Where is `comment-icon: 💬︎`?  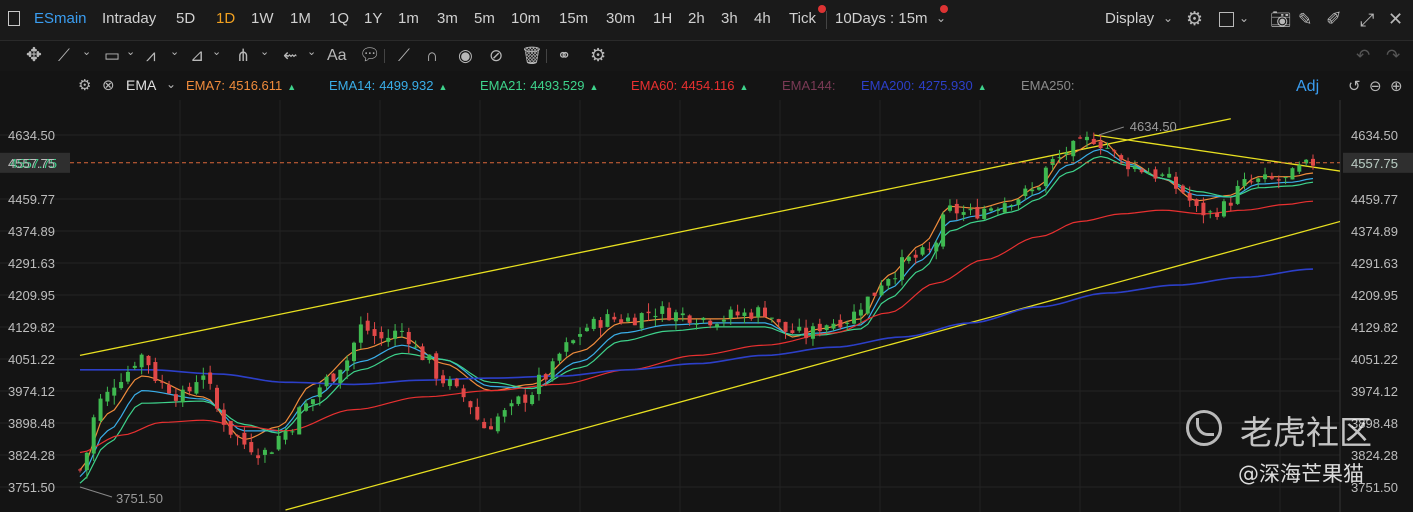 comment-icon: 💬︎ is located at coordinates (370, 54).